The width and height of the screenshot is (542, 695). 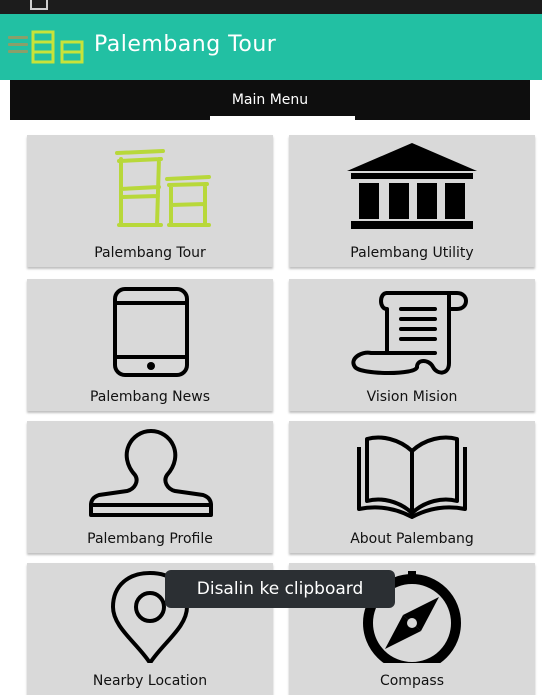 What do you see at coordinates (150, 539) in the screenshot?
I see `menu-tile-label: Palembang Profile` at bounding box center [150, 539].